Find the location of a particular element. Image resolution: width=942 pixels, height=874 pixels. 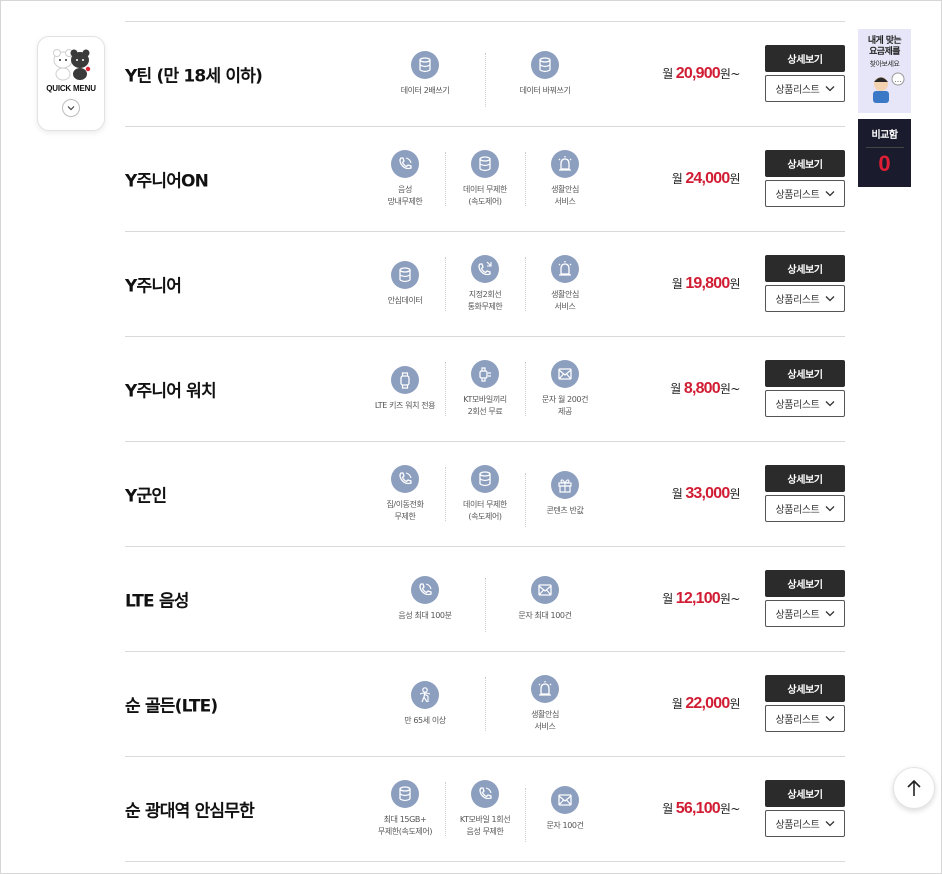

plan-feature-text: 만 65세 이상 is located at coordinates (425, 720).